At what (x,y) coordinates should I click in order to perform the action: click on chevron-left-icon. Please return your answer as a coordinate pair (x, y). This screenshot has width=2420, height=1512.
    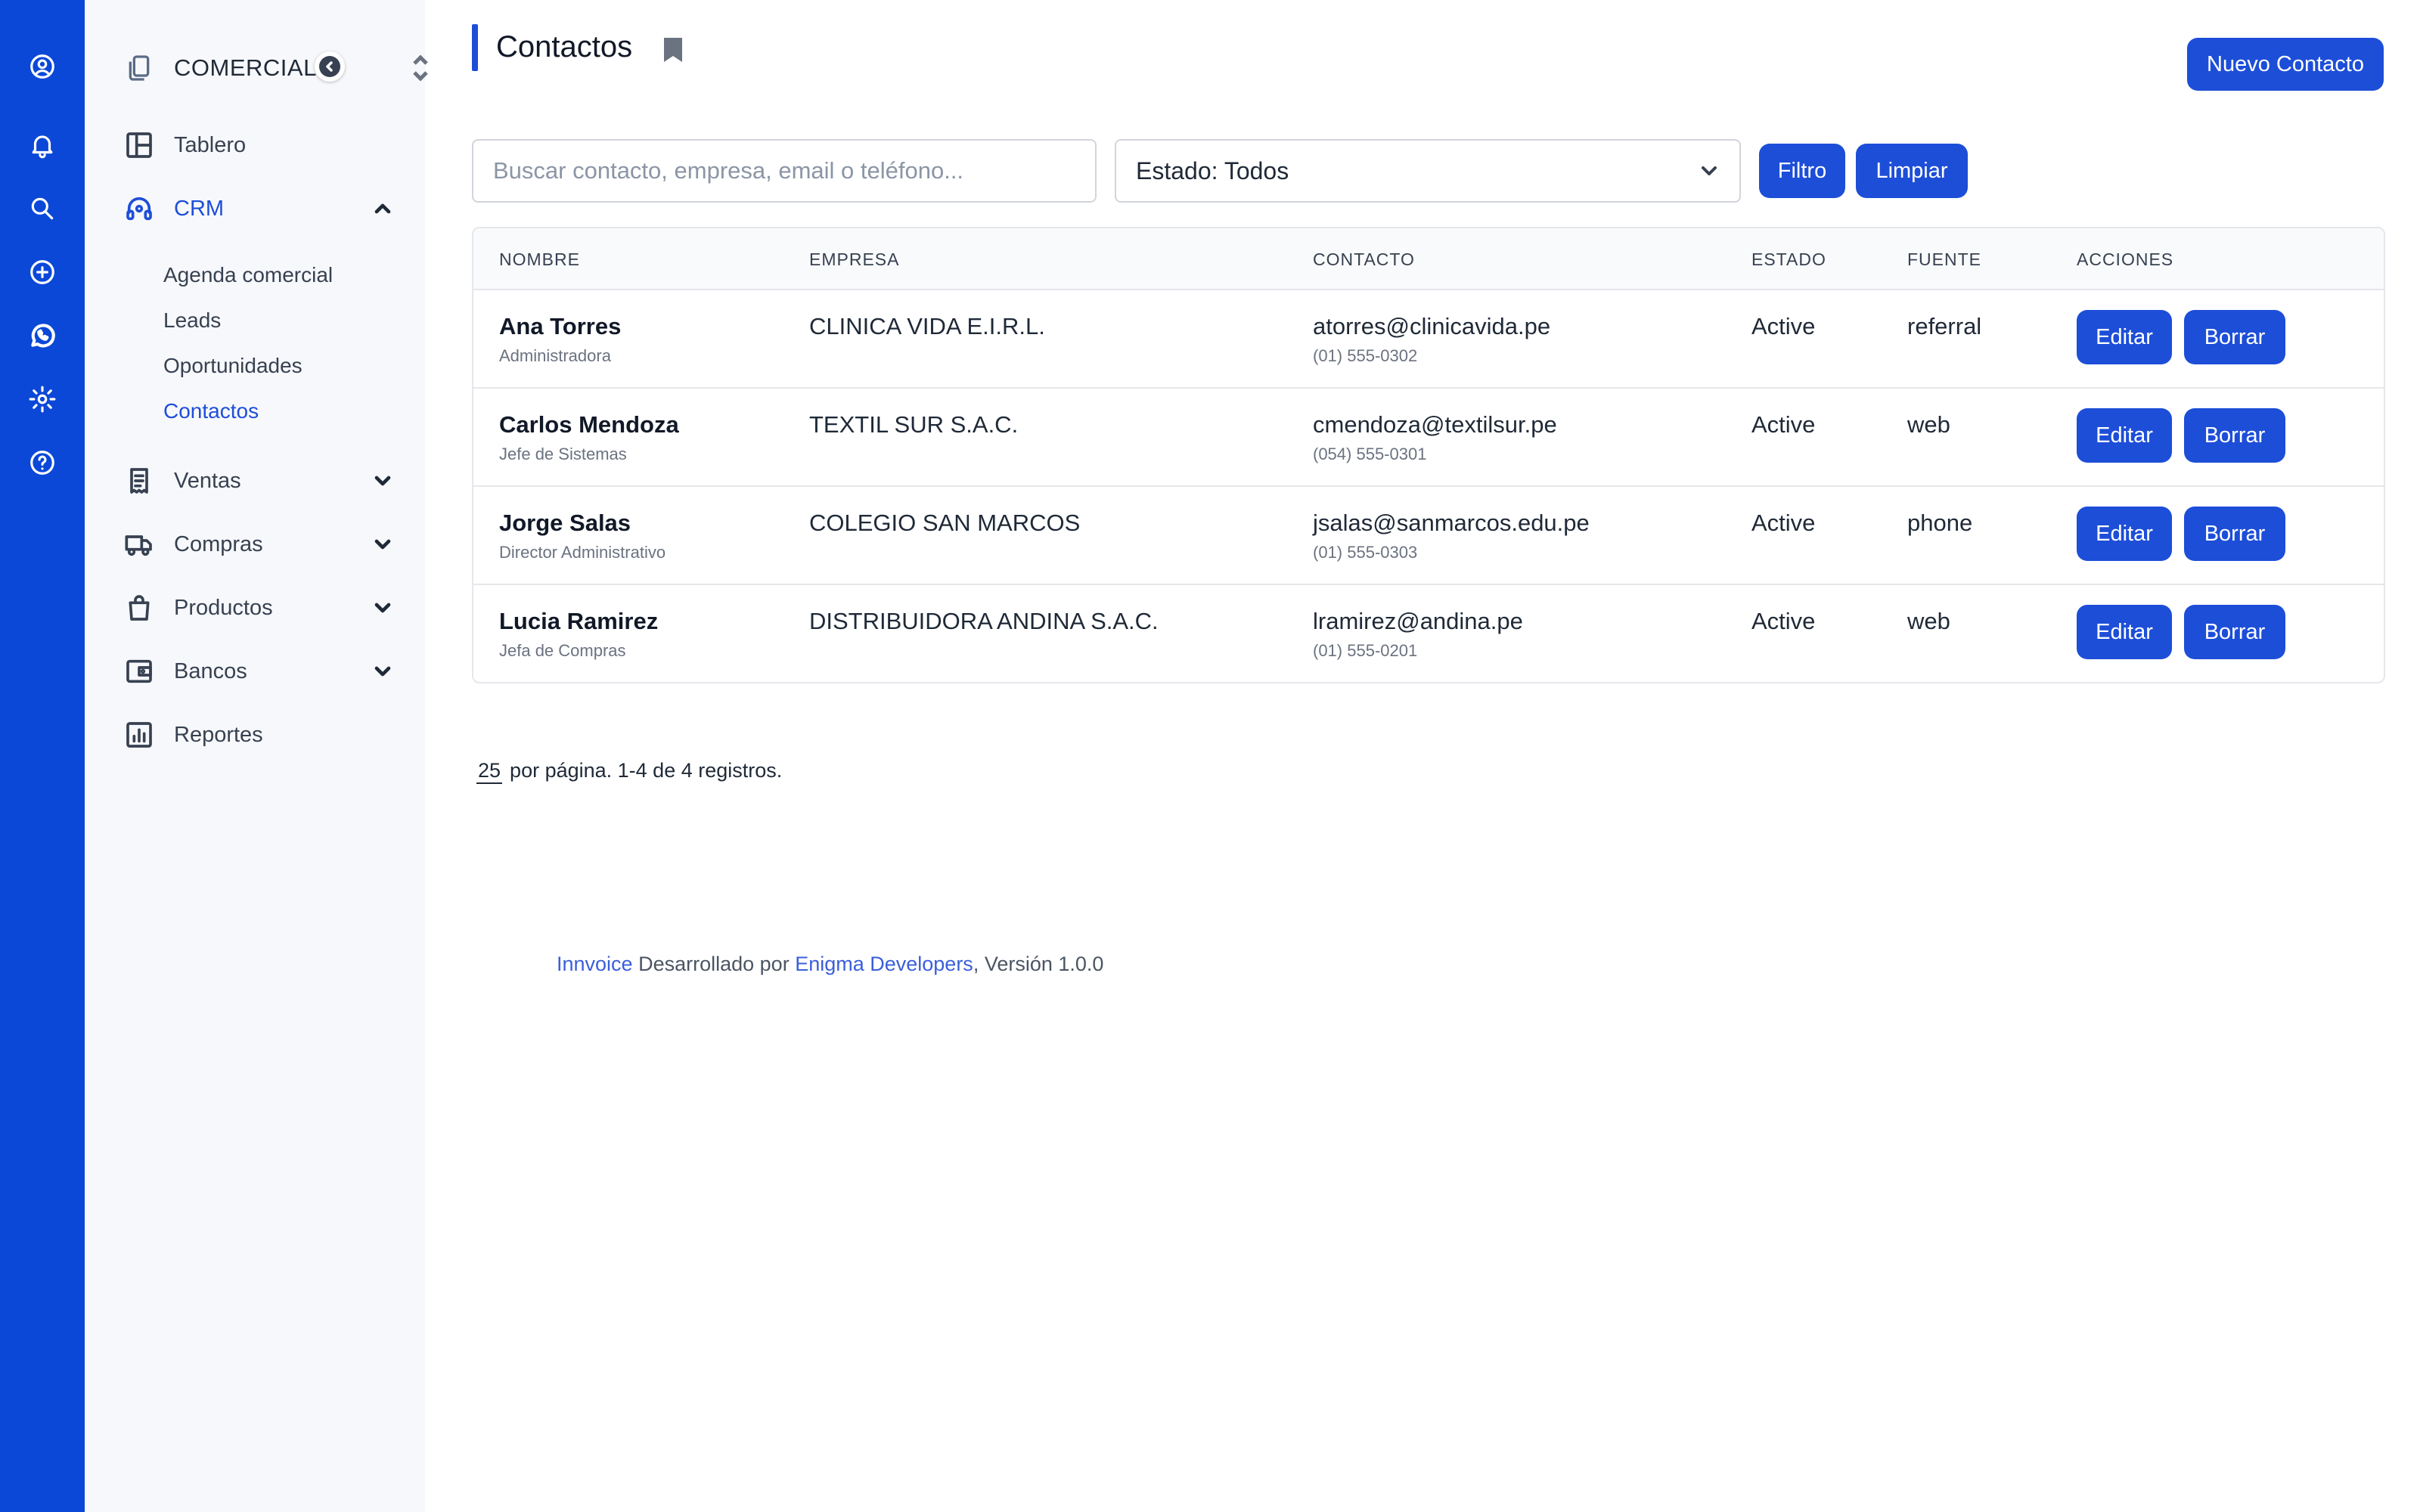
    Looking at the image, I should click on (329, 66).